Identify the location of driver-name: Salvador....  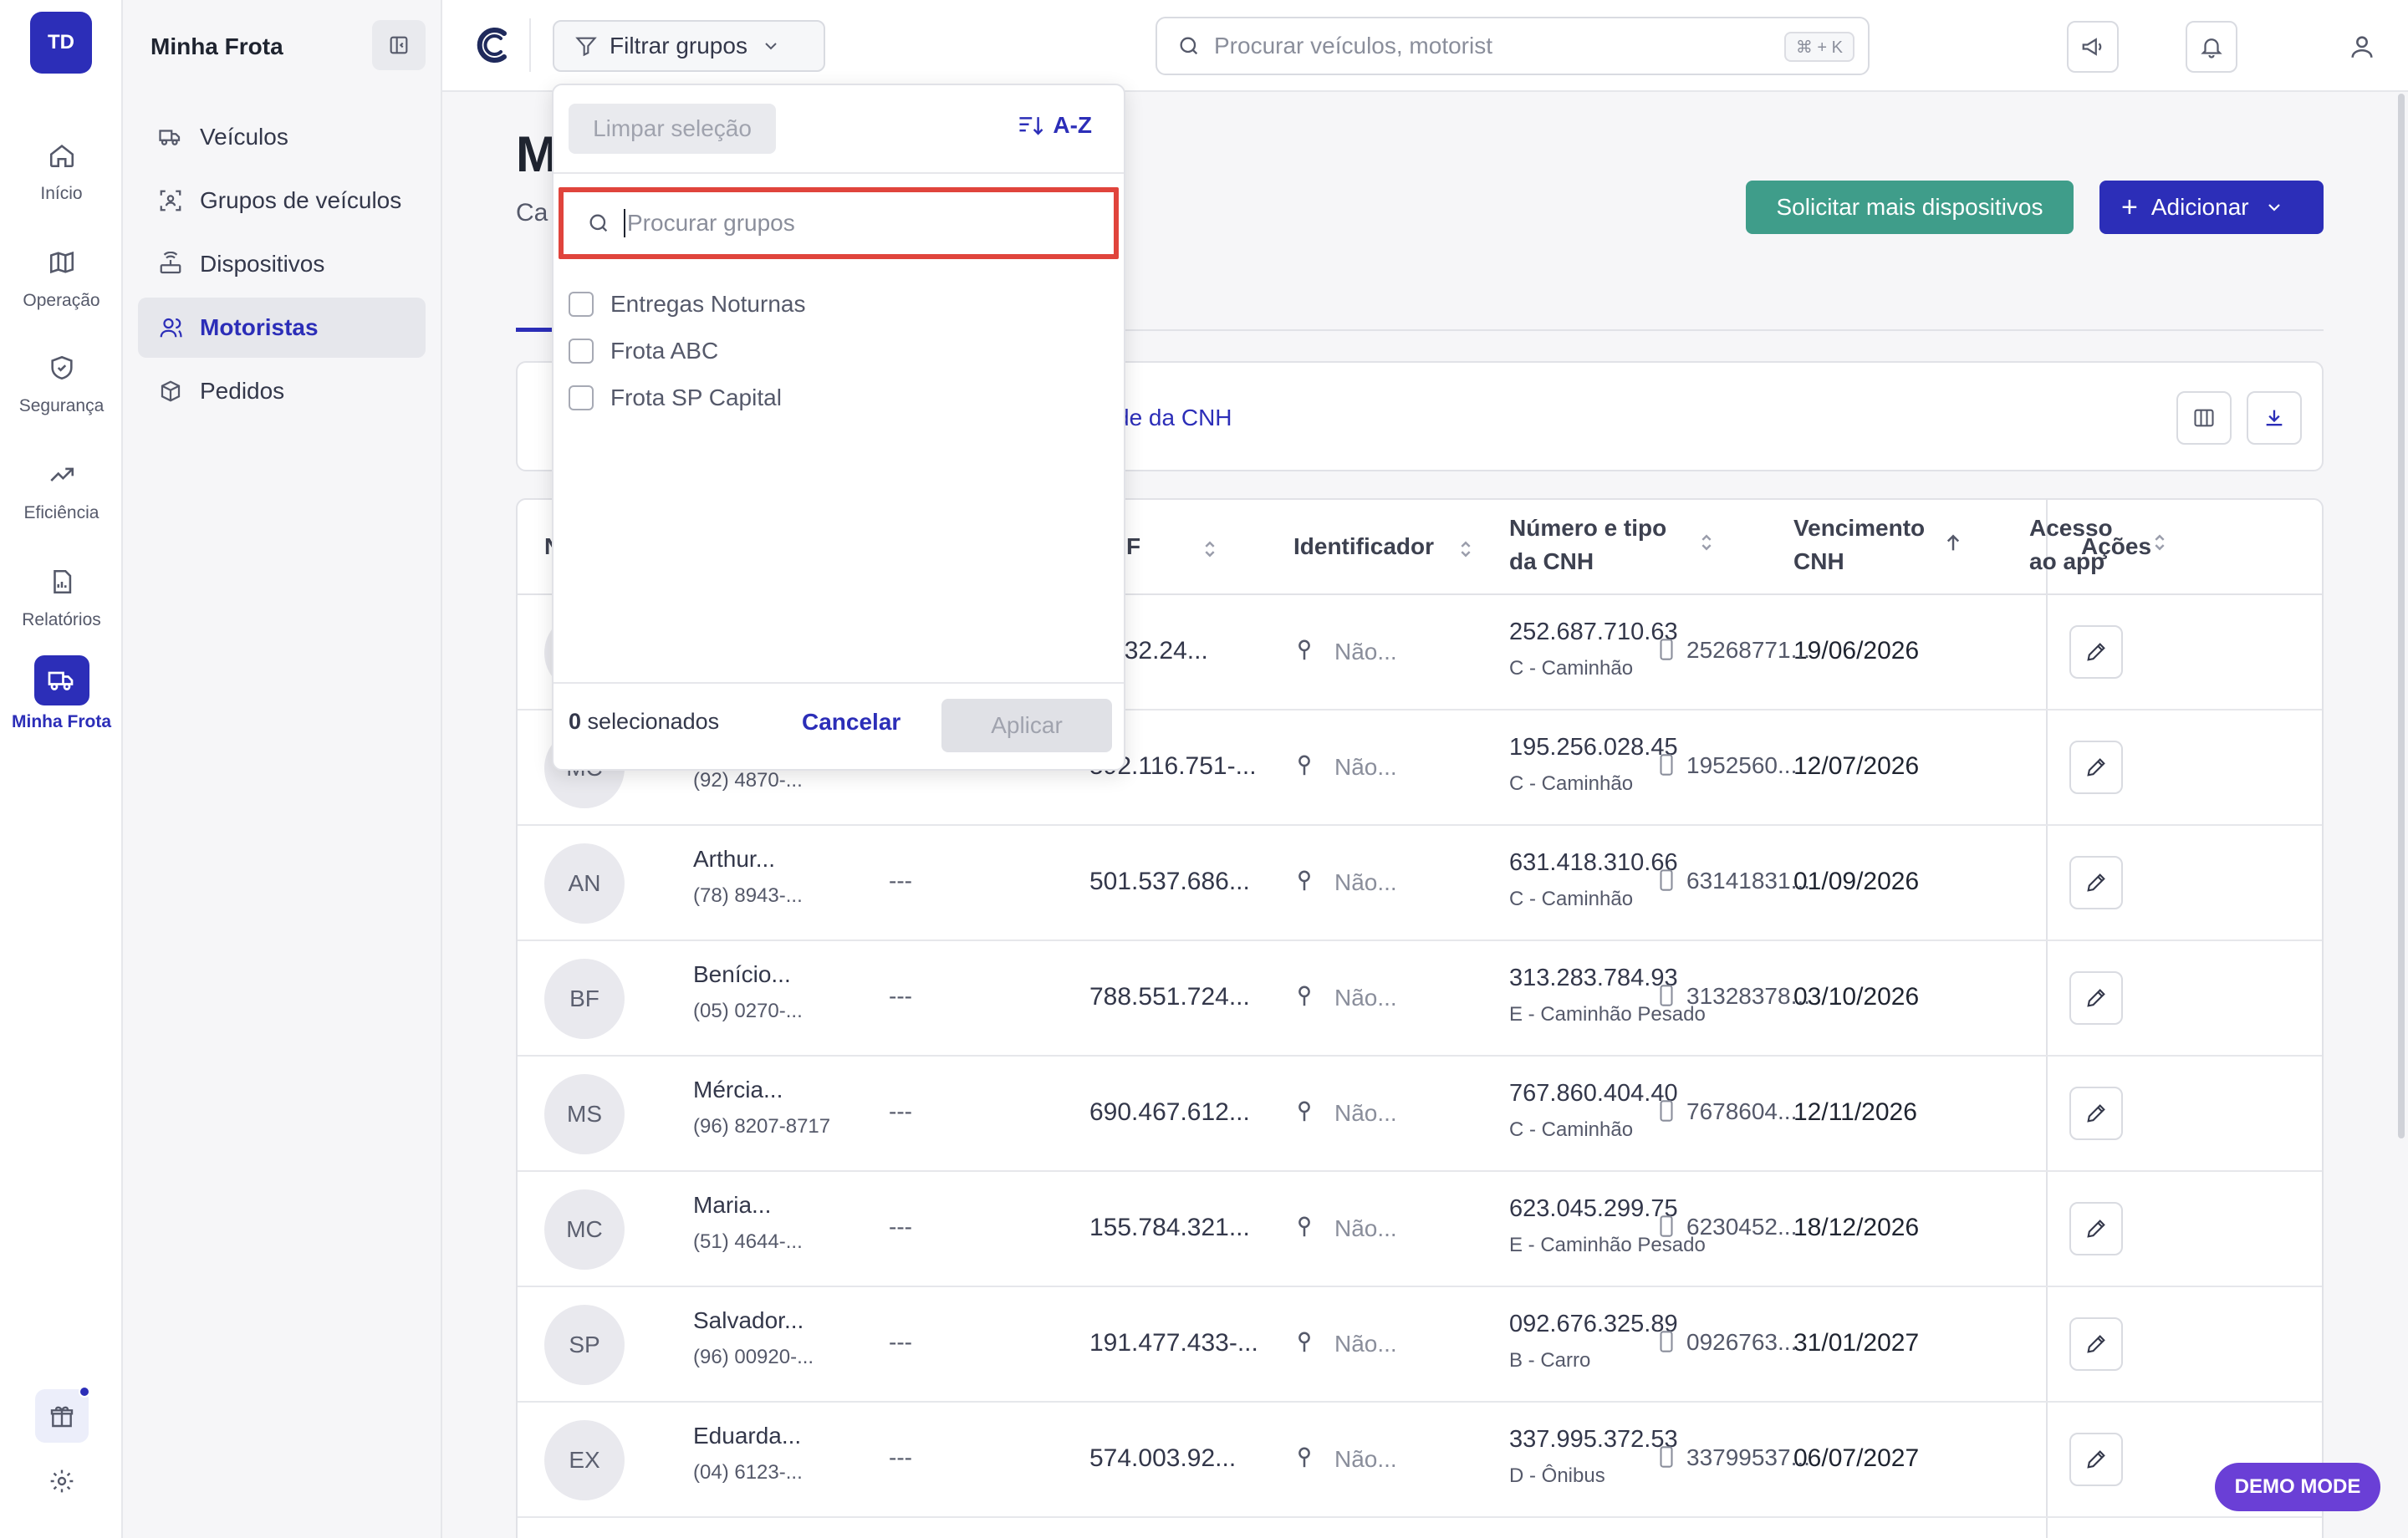
(749, 1321).